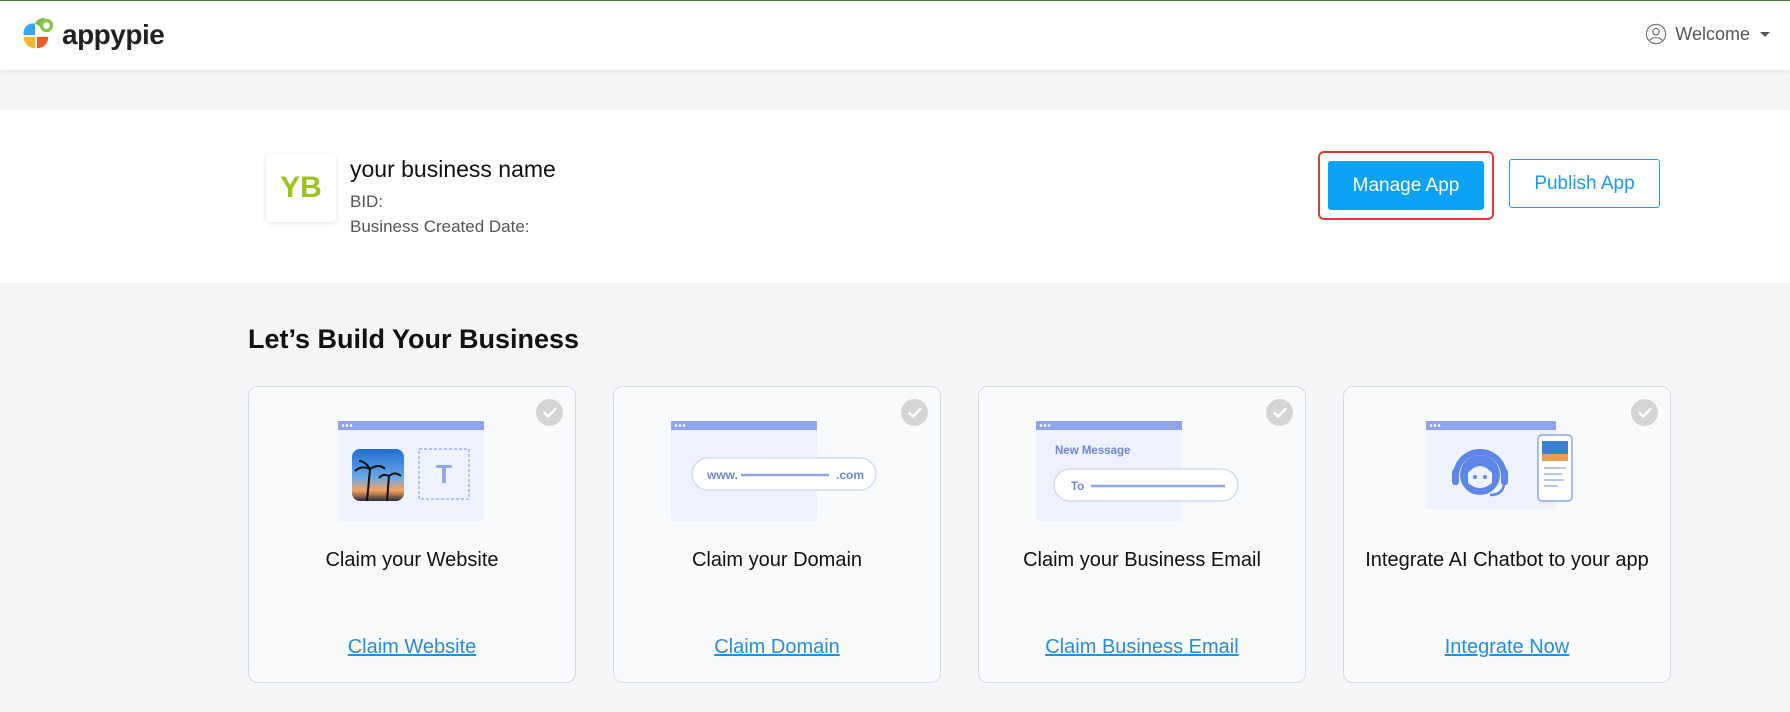  What do you see at coordinates (1142, 647) in the screenshot?
I see `claim-business-email-link: Claim Business Email` at bounding box center [1142, 647].